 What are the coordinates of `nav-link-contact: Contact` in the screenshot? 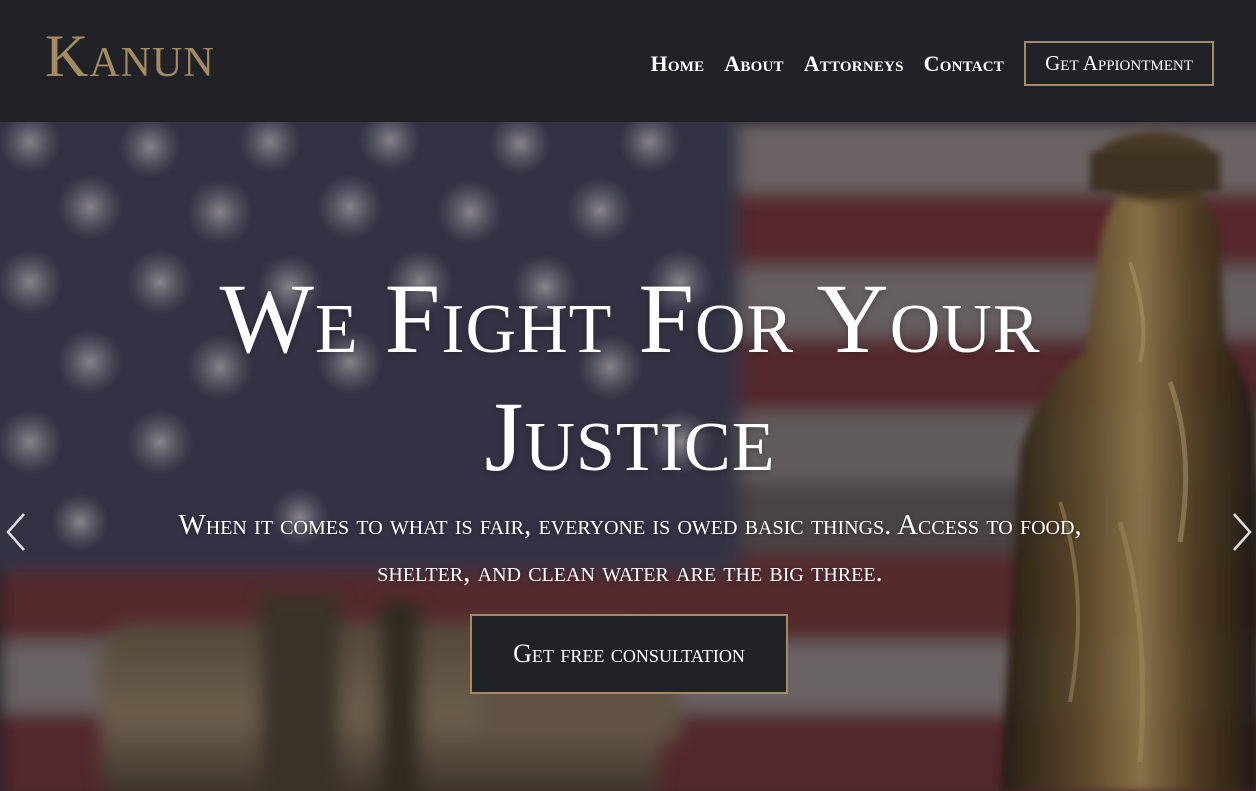 It's located at (964, 64).